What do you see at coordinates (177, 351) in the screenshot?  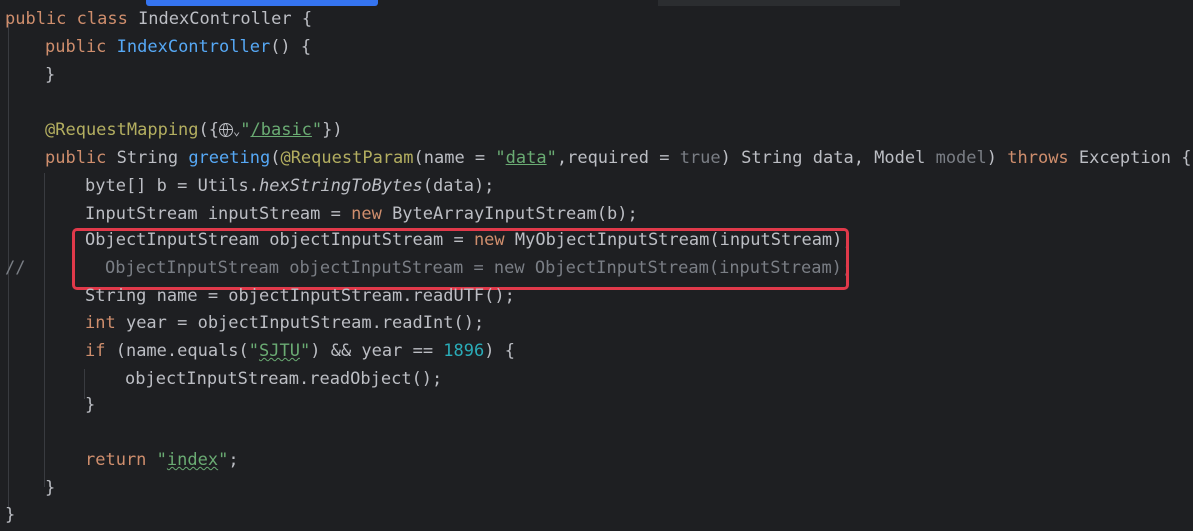 I see `token-code: (name.equals(` at bounding box center [177, 351].